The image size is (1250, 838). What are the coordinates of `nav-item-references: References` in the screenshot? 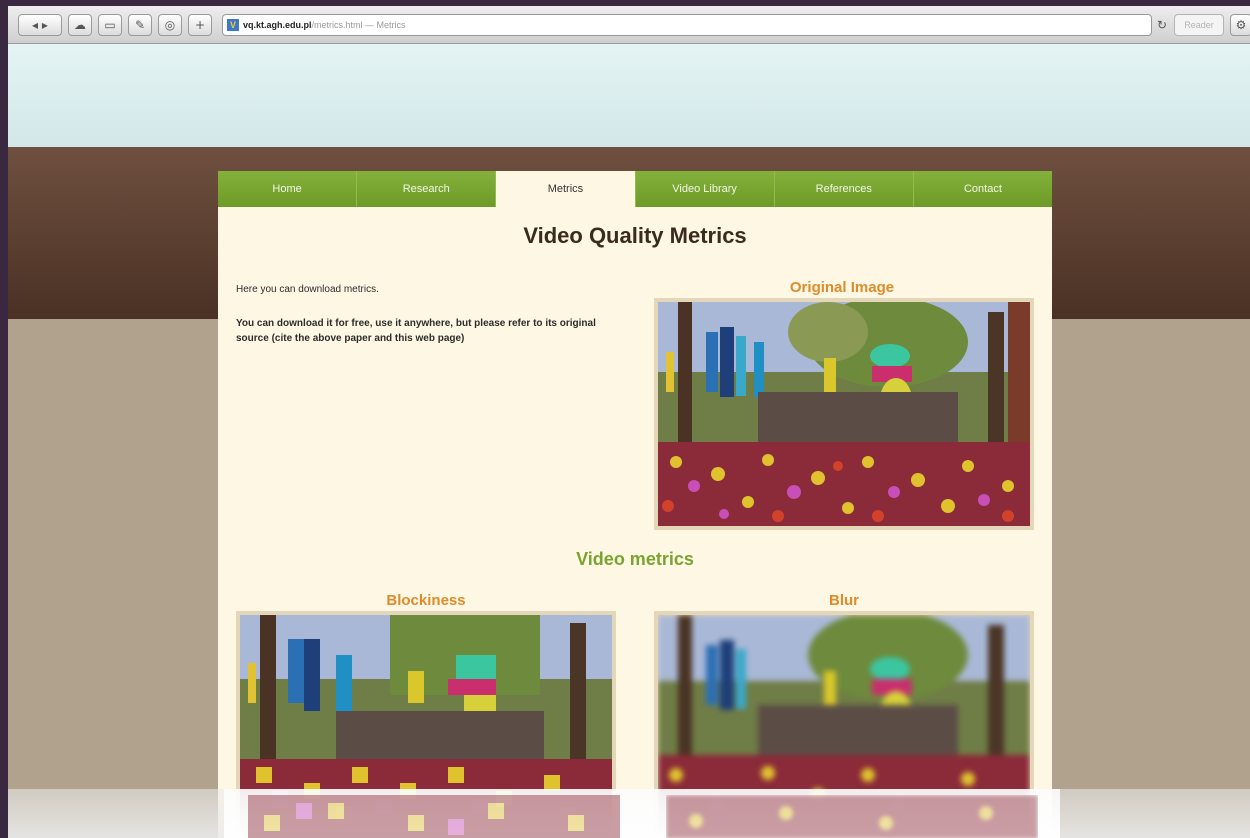 It's located at (844, 189).